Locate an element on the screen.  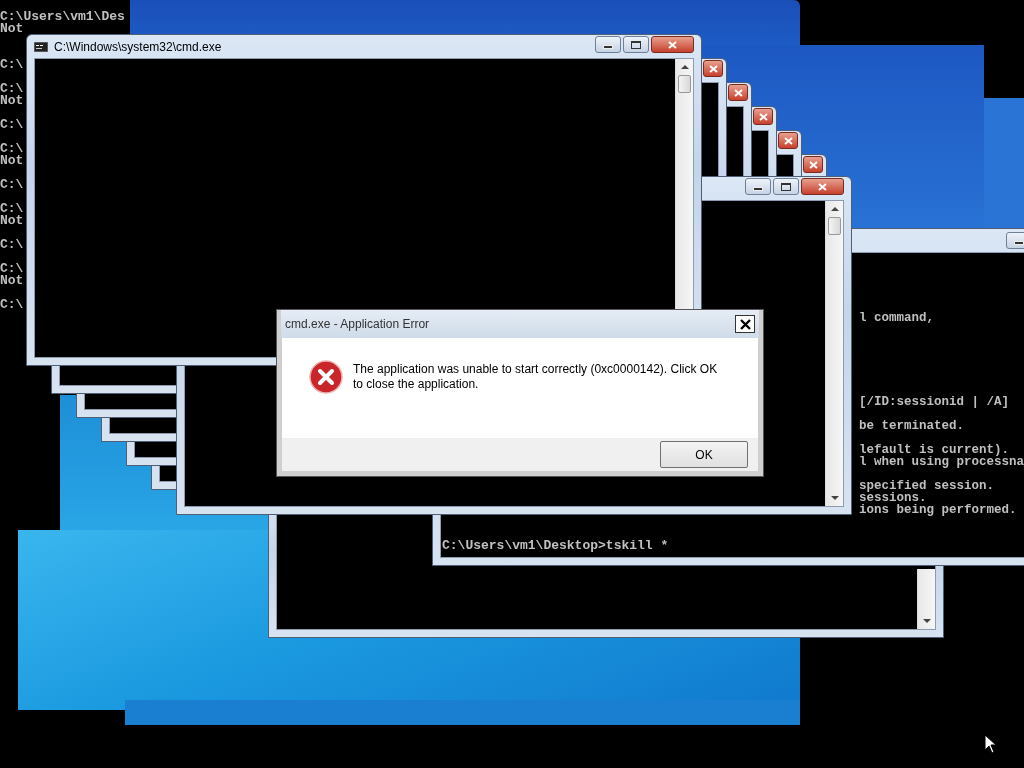
mouse-pointer-icon is located at coordinates (991, 744).